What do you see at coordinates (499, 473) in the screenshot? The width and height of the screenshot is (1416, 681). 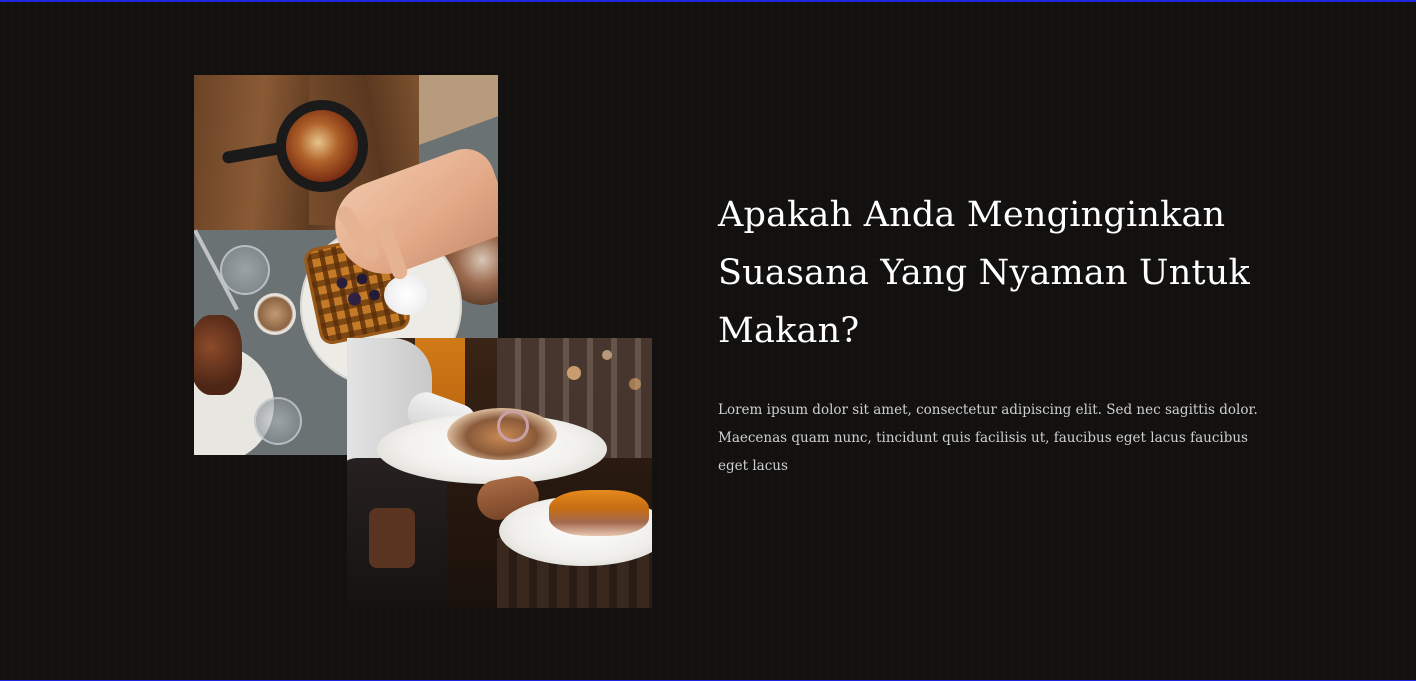 I see `waiter-serving-plates-photo` at bounding box center [499, 473].